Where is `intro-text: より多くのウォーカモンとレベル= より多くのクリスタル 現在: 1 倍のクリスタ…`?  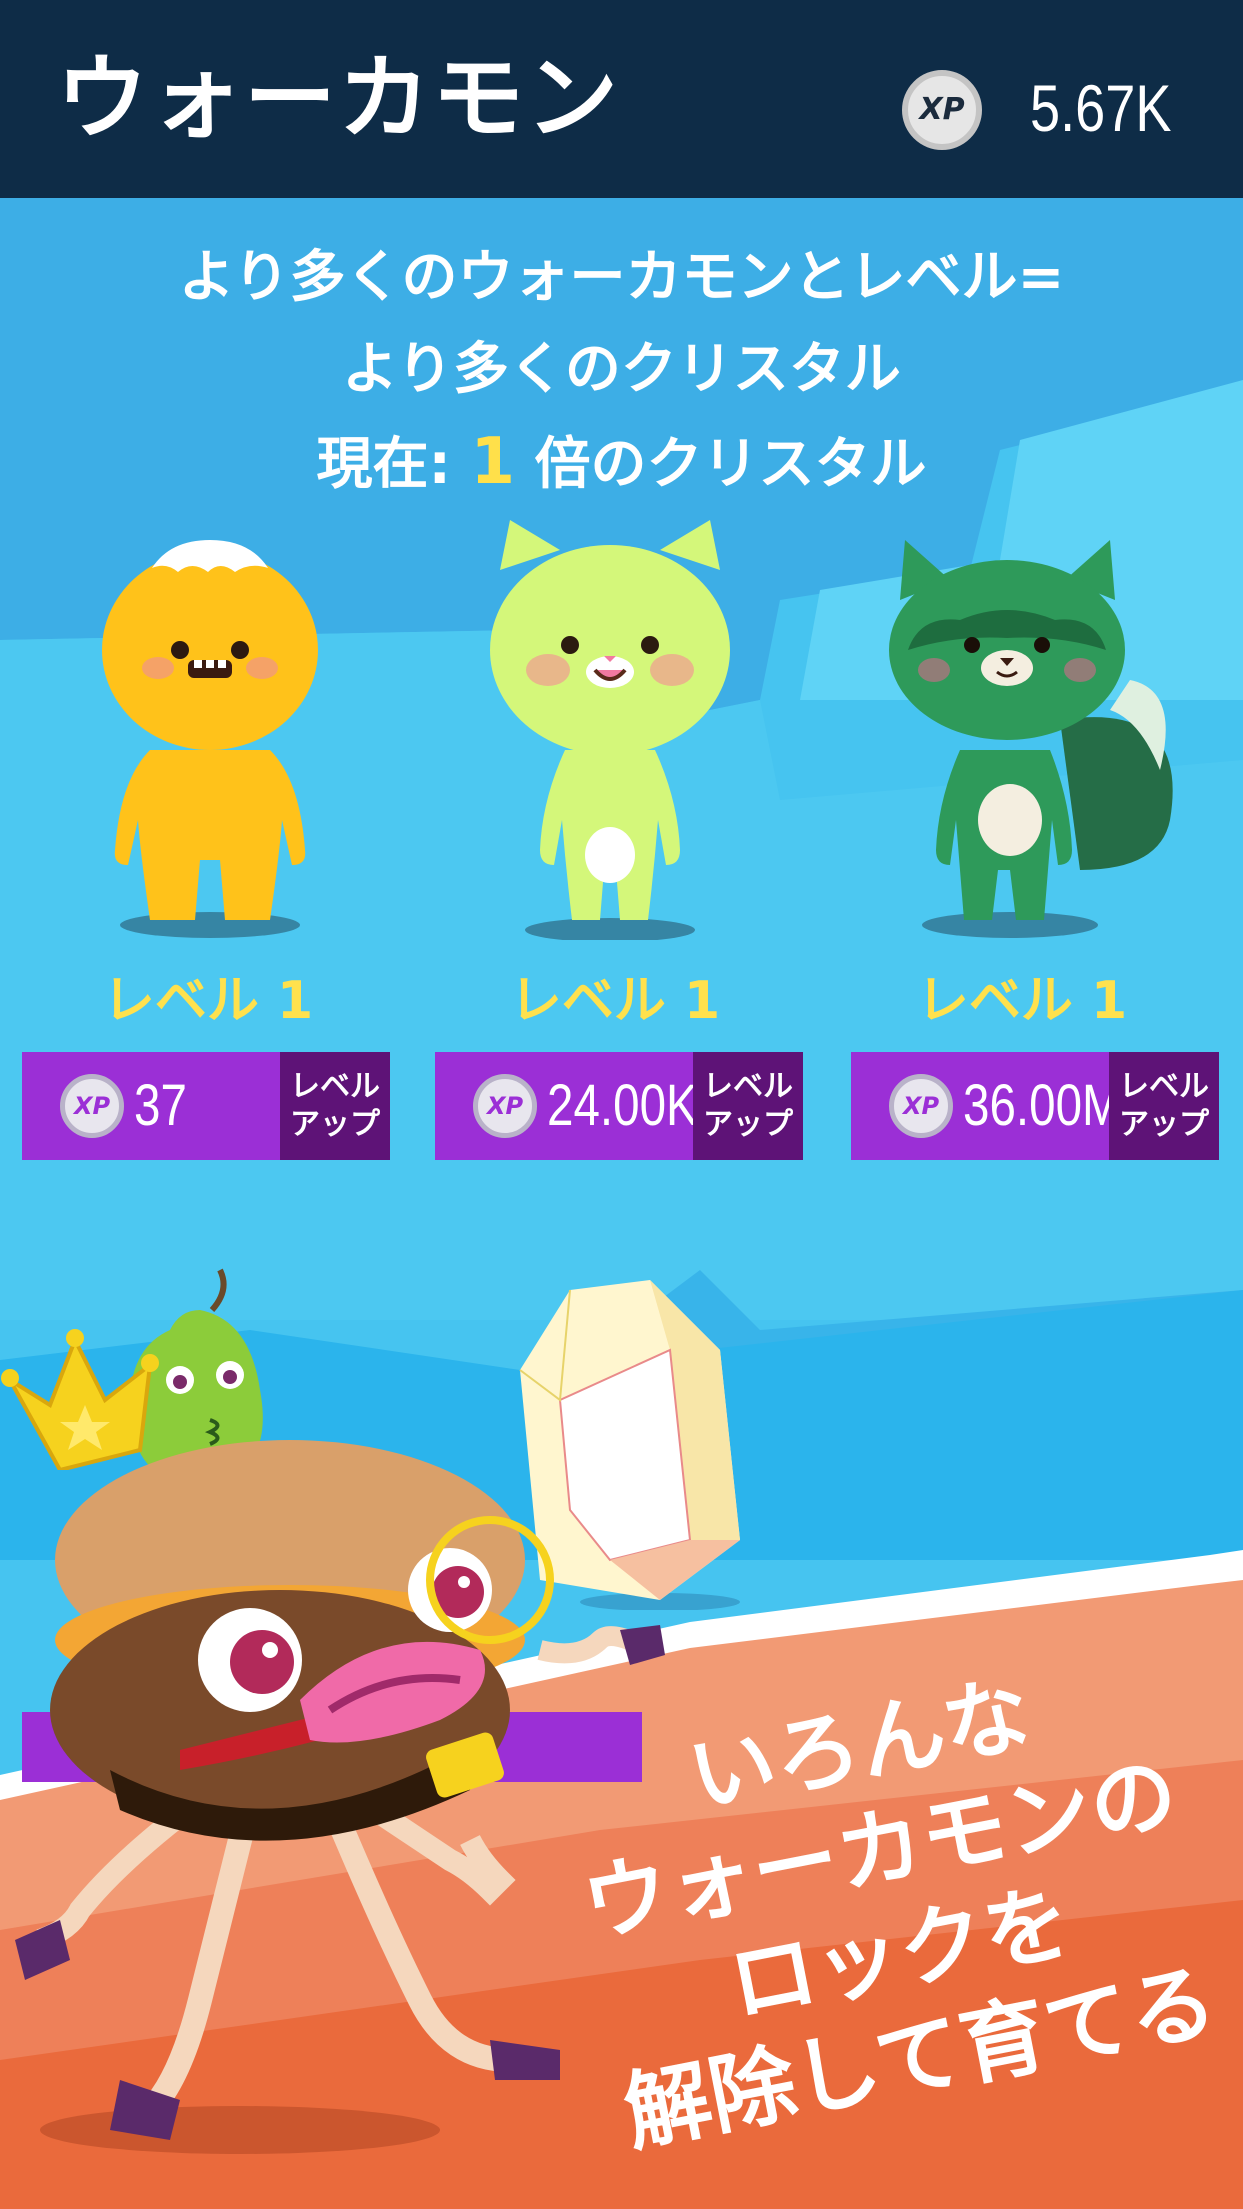
intro-text: より多くのウォーカモンとレベル= より多くのクリスタル 現在: 1 倍のクリスタ… is located at coordinates (621, 371).